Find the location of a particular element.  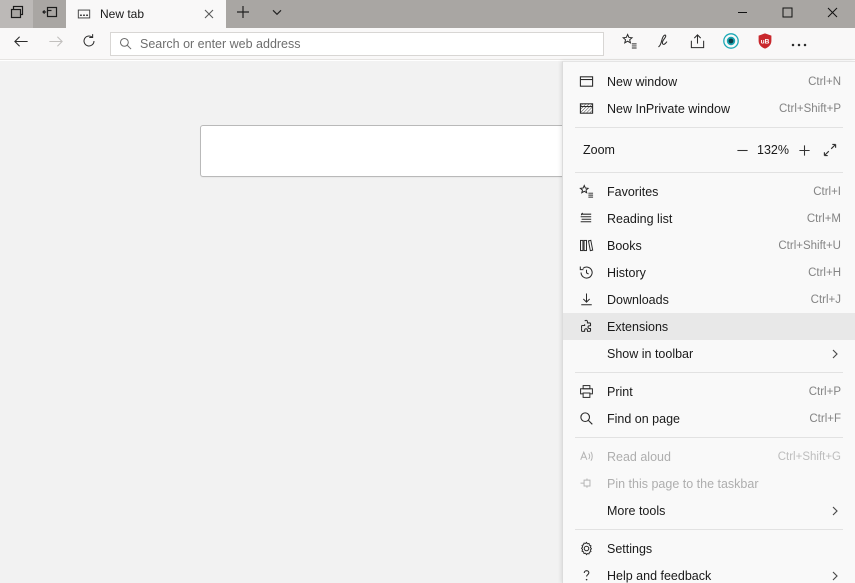

refresh-button is located at coordinates (89, 44).